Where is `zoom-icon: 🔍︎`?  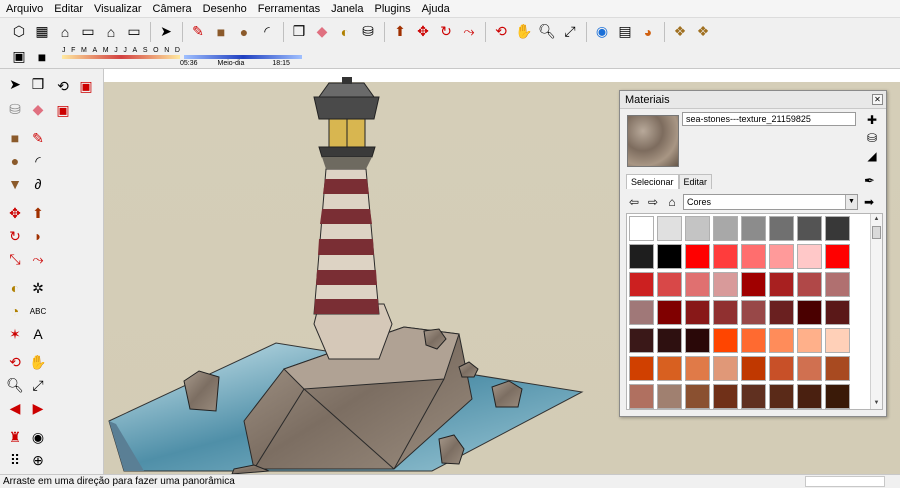 zoom-icon: 🔍︎ is located at coordinates (15, 385).